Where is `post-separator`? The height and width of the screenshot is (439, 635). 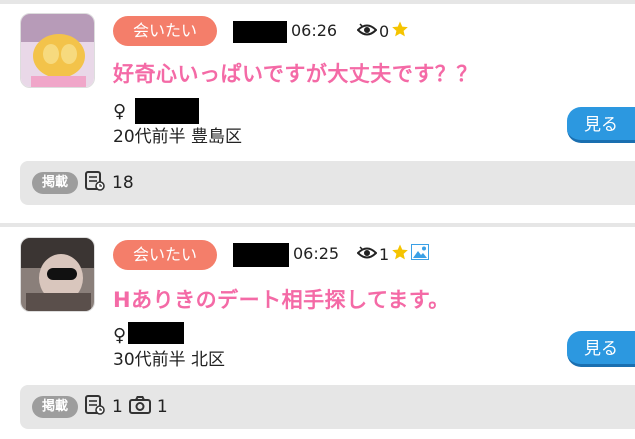
post-separator is located at coordinates (317, 225).